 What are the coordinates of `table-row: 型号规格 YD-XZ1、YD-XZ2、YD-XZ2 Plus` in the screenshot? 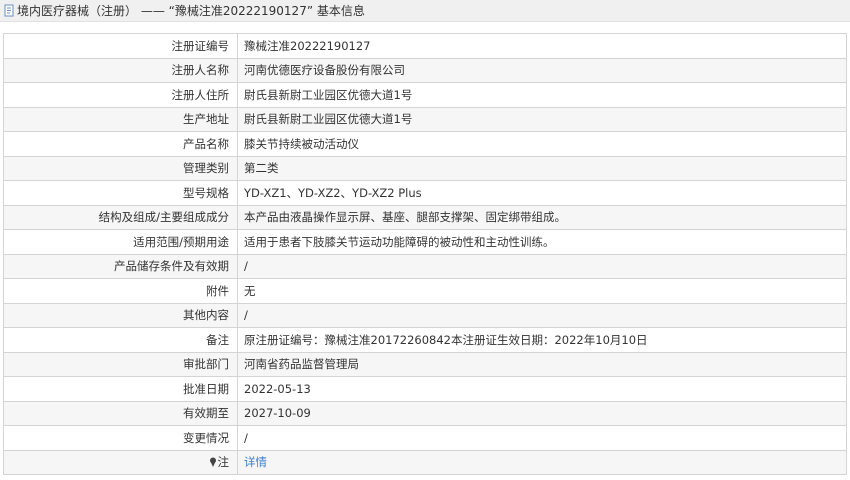 It's located at (425, 193).